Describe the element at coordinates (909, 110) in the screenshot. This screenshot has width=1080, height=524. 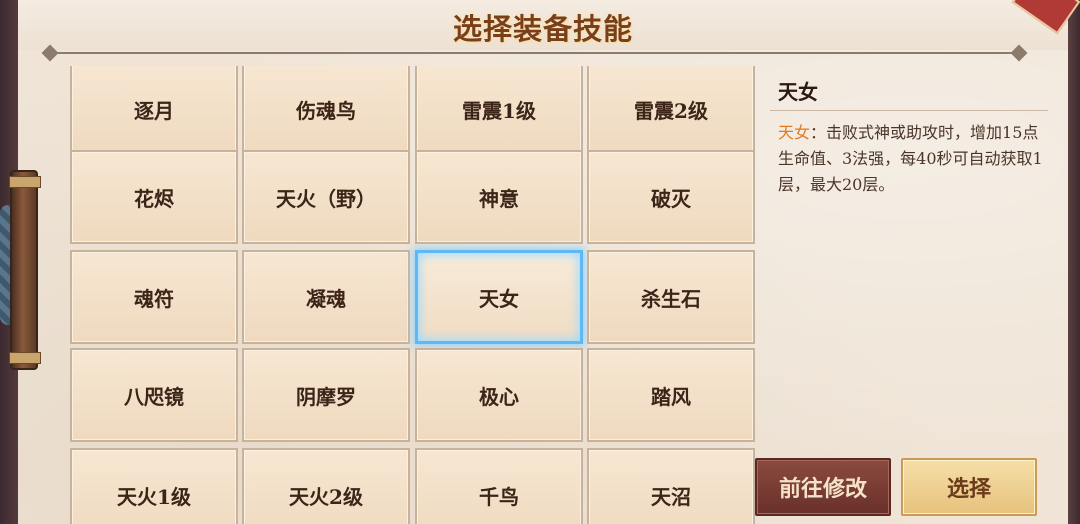
I see `detail-divider` at that location.